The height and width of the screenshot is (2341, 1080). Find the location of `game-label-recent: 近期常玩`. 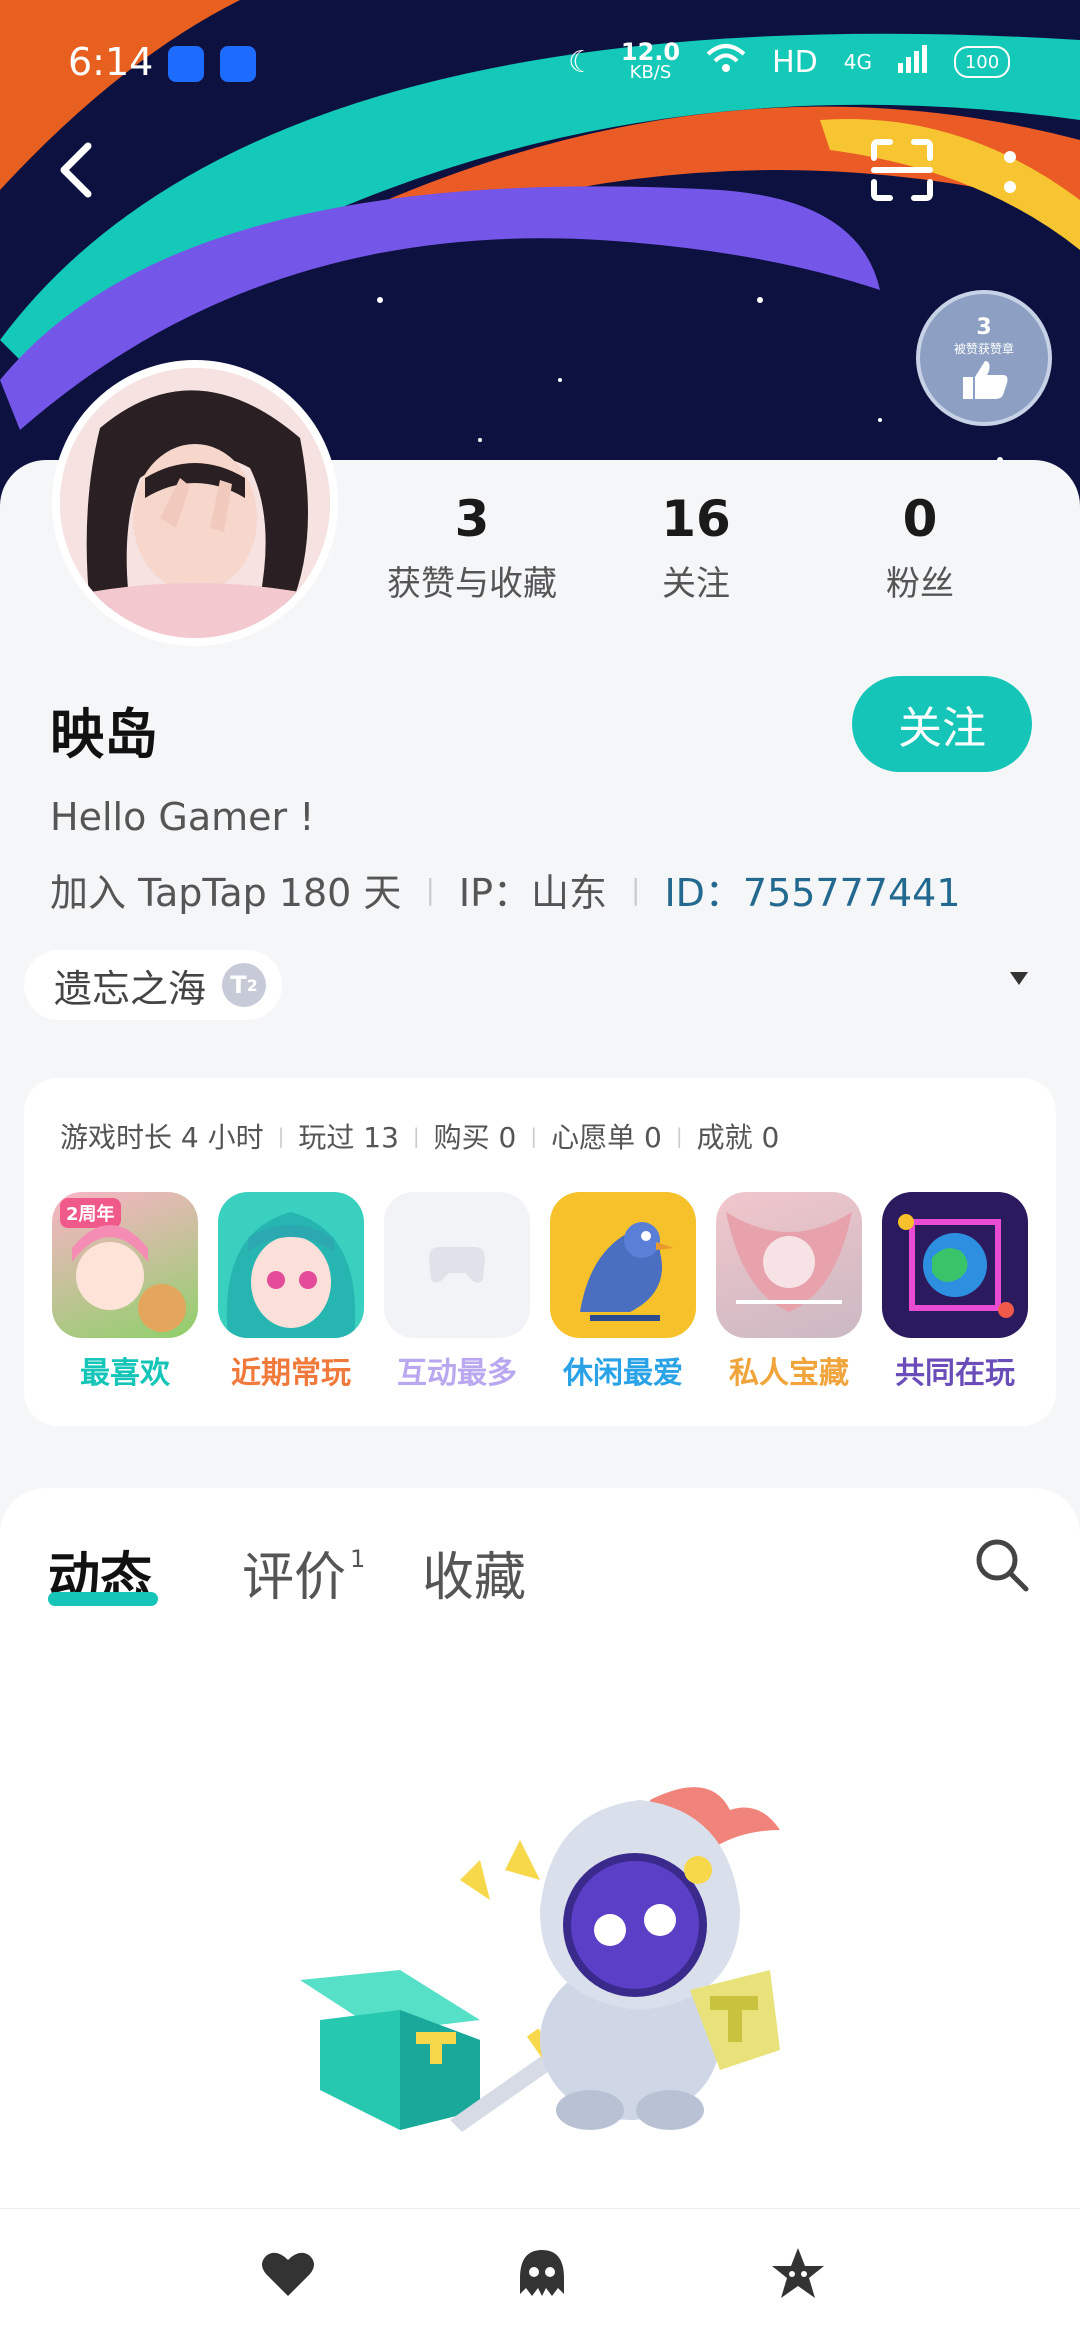

game-label-recent: 近期常玩 is located at coordinates (291, 1373).